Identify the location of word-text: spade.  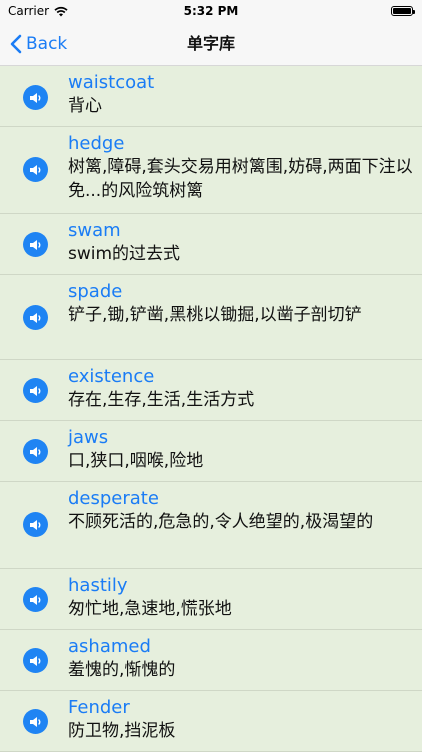
(95, 291).